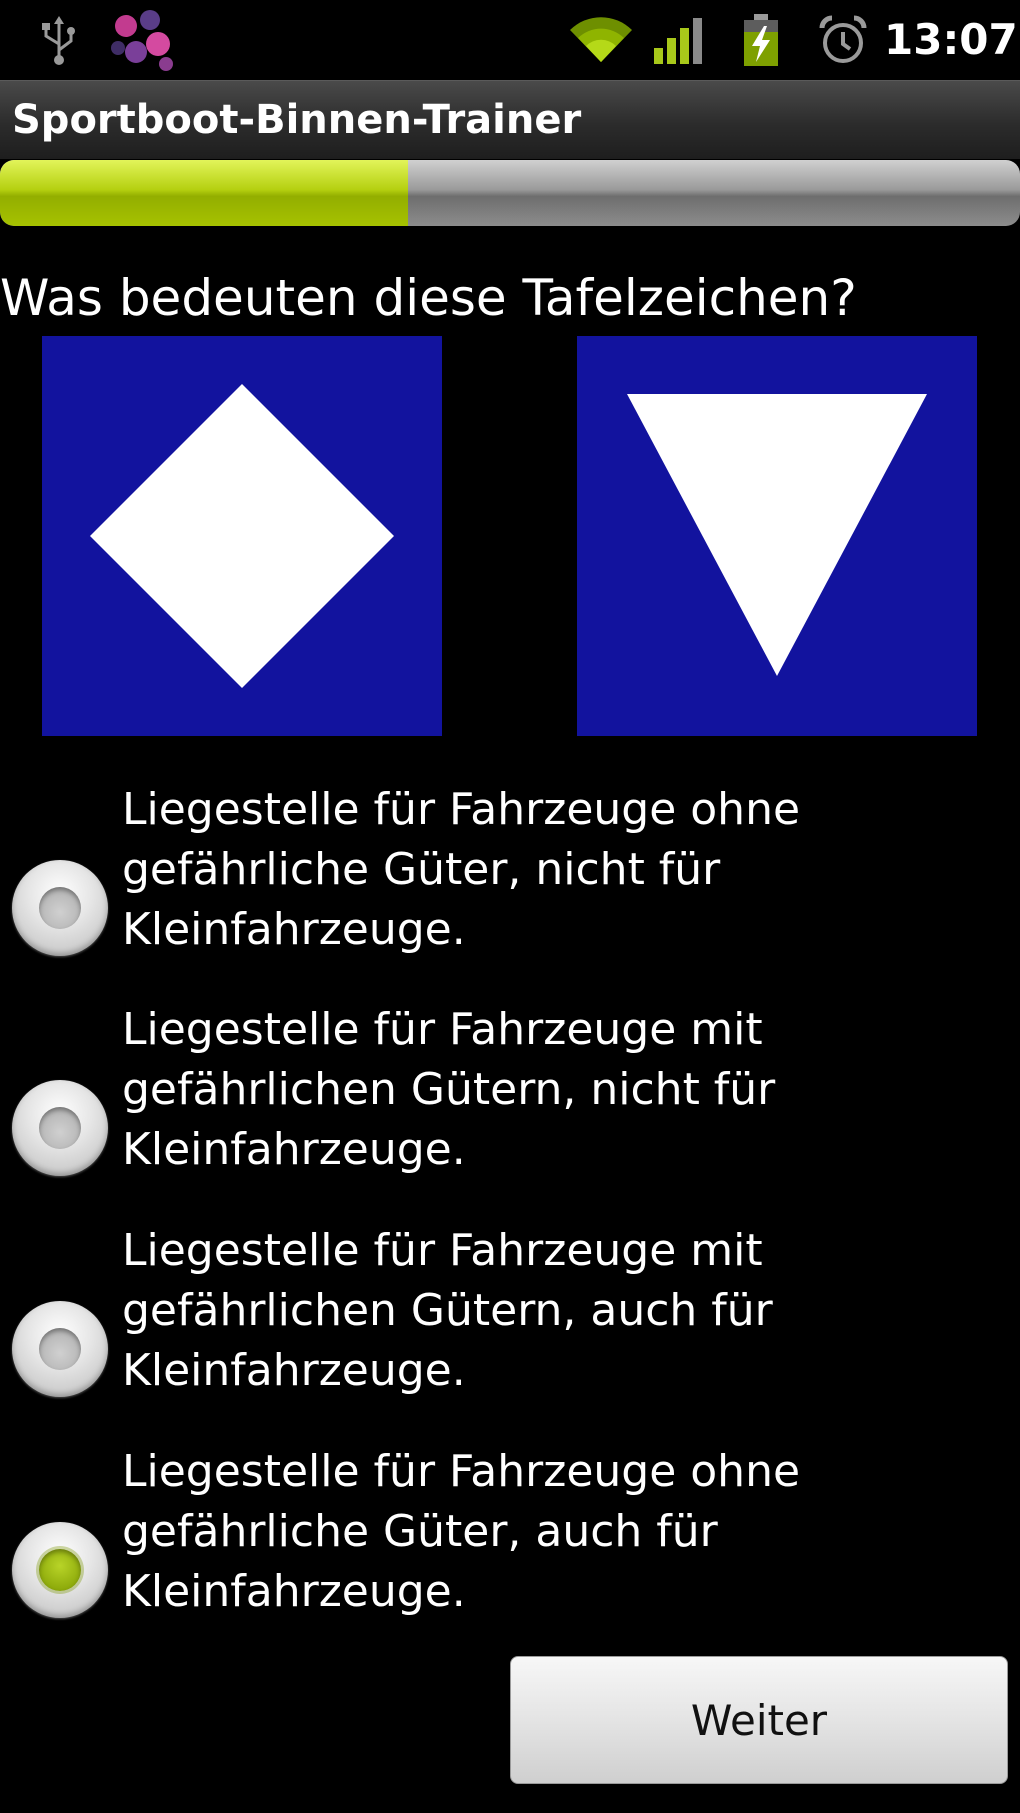 The width and height of the screenshot is (1020, 1813). What do you see at coordinates (951, 39) in the screenshot?
I see `status-clock: 13:07` at bounding box center [951, 39].